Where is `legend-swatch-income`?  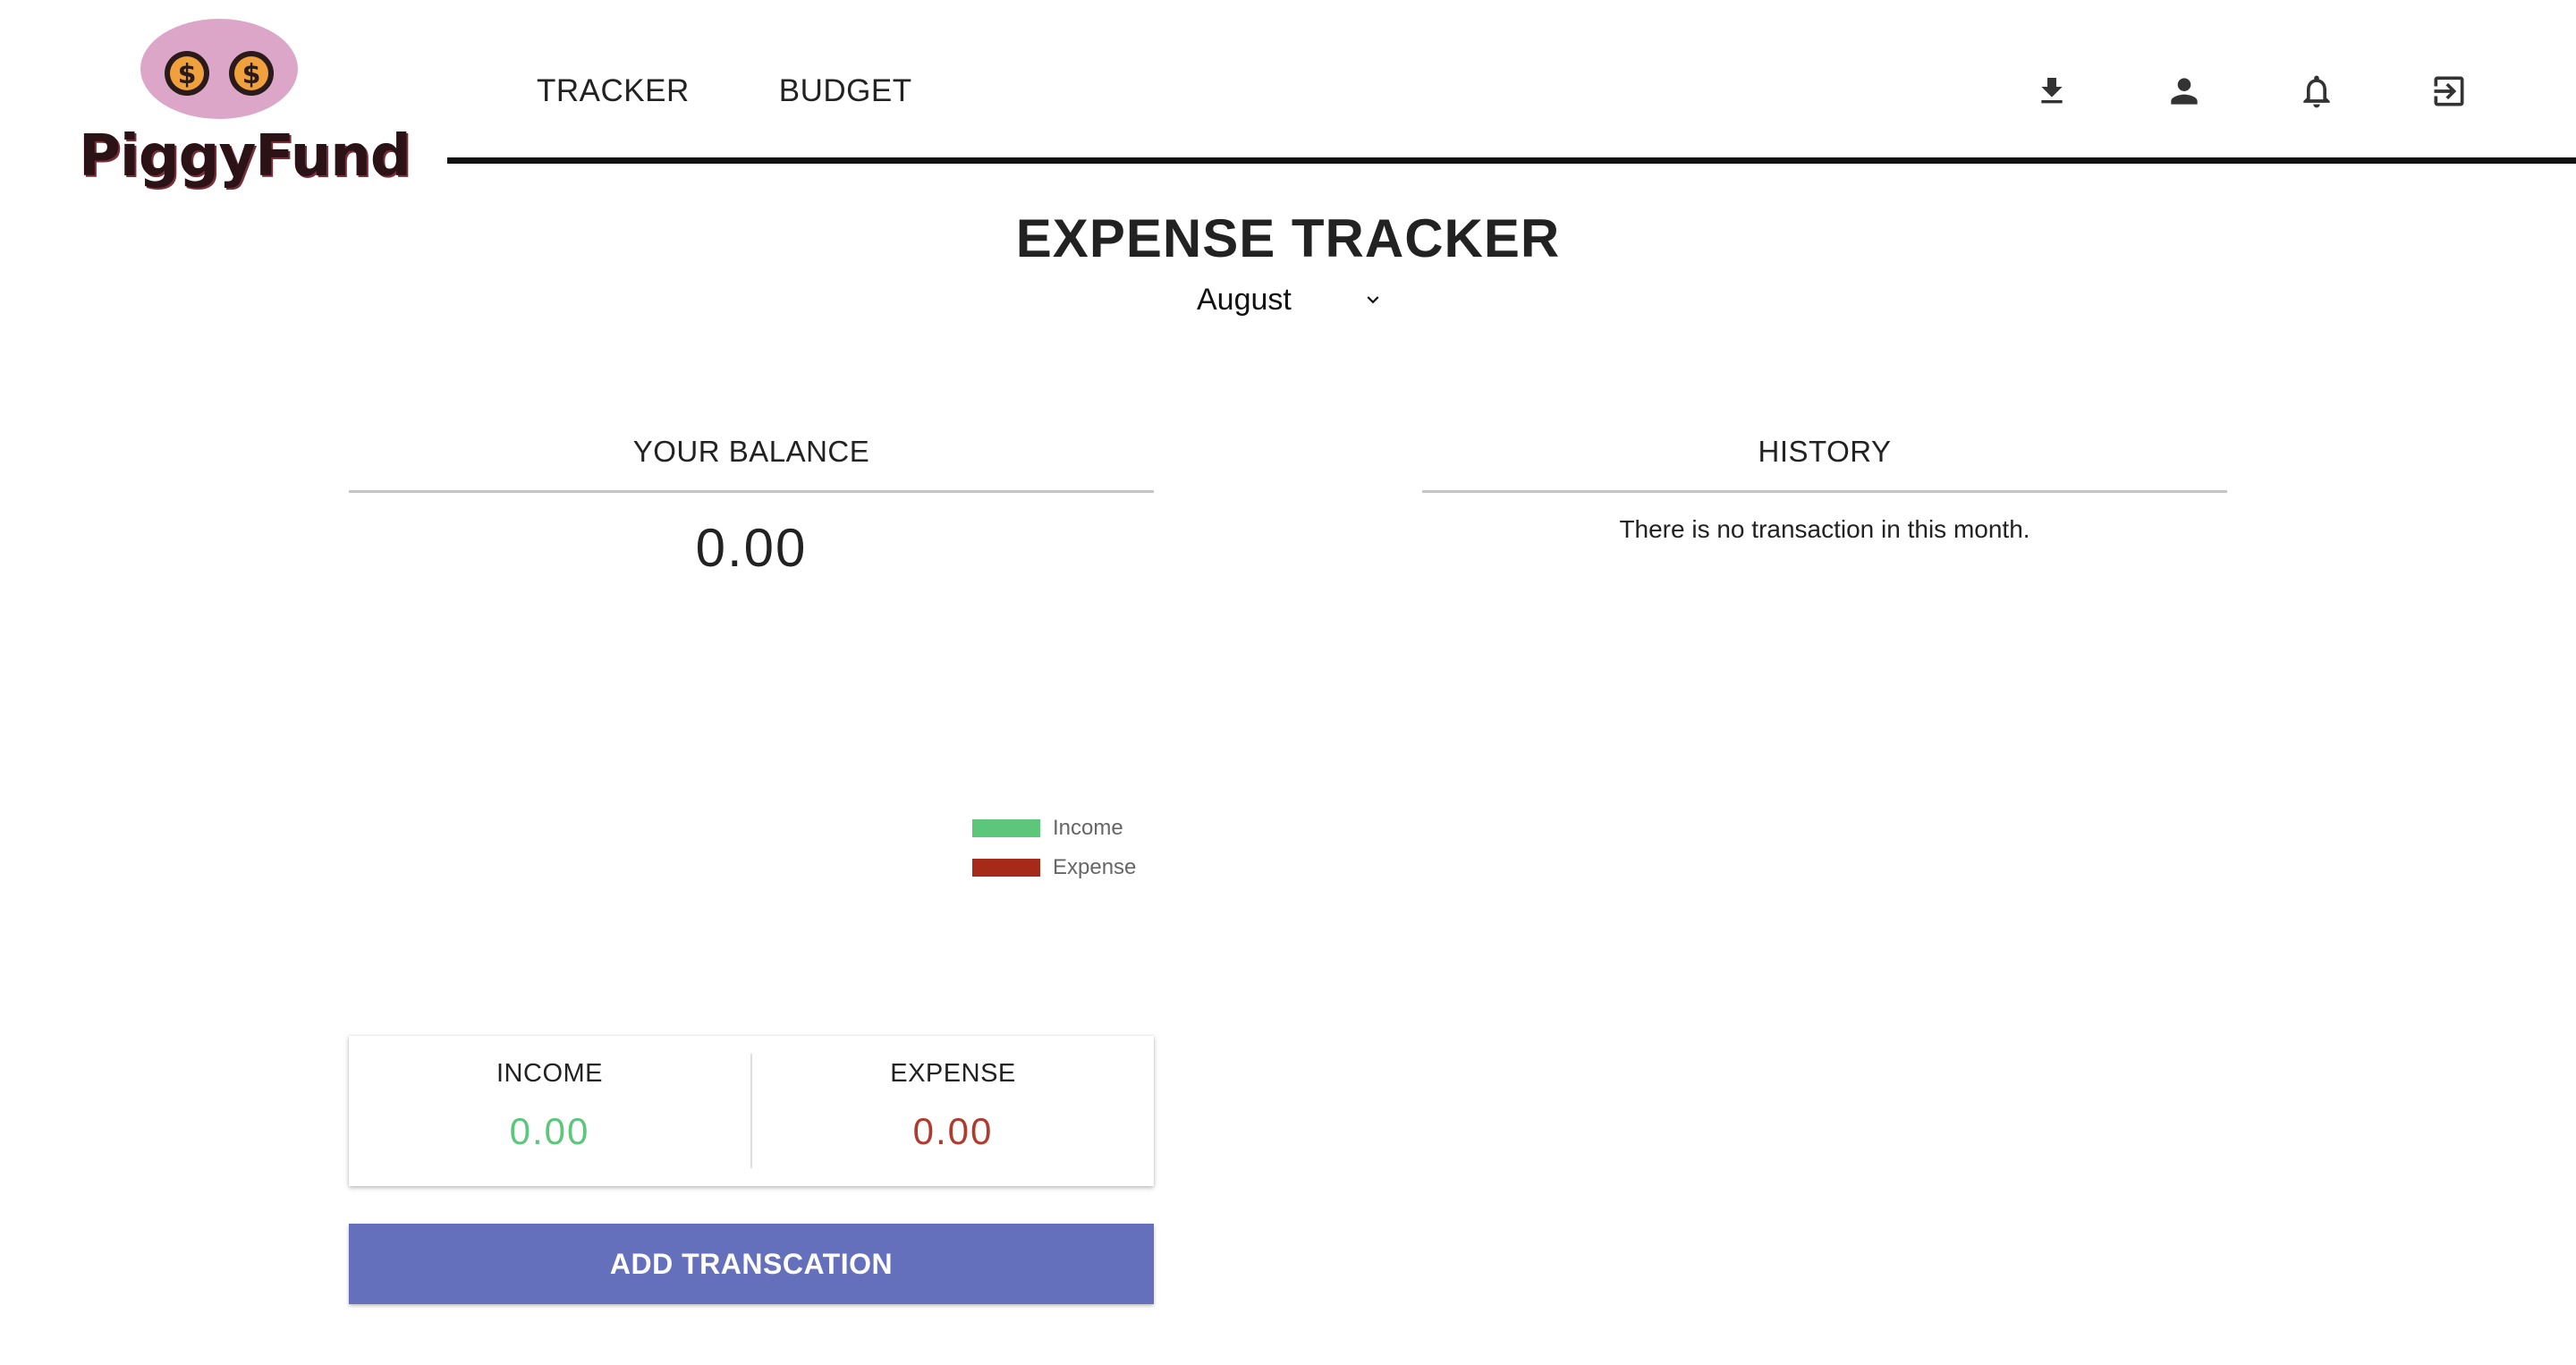
legend-swatch-income is located at coordinates (1006, 828).